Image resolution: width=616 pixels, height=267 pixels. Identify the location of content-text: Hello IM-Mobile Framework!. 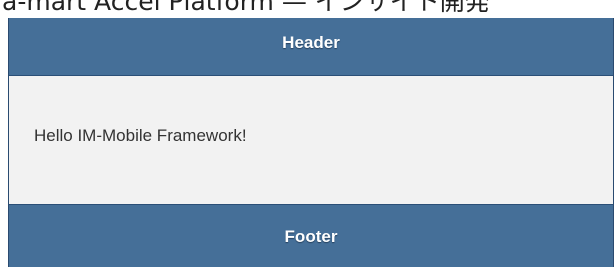
(140, 135).